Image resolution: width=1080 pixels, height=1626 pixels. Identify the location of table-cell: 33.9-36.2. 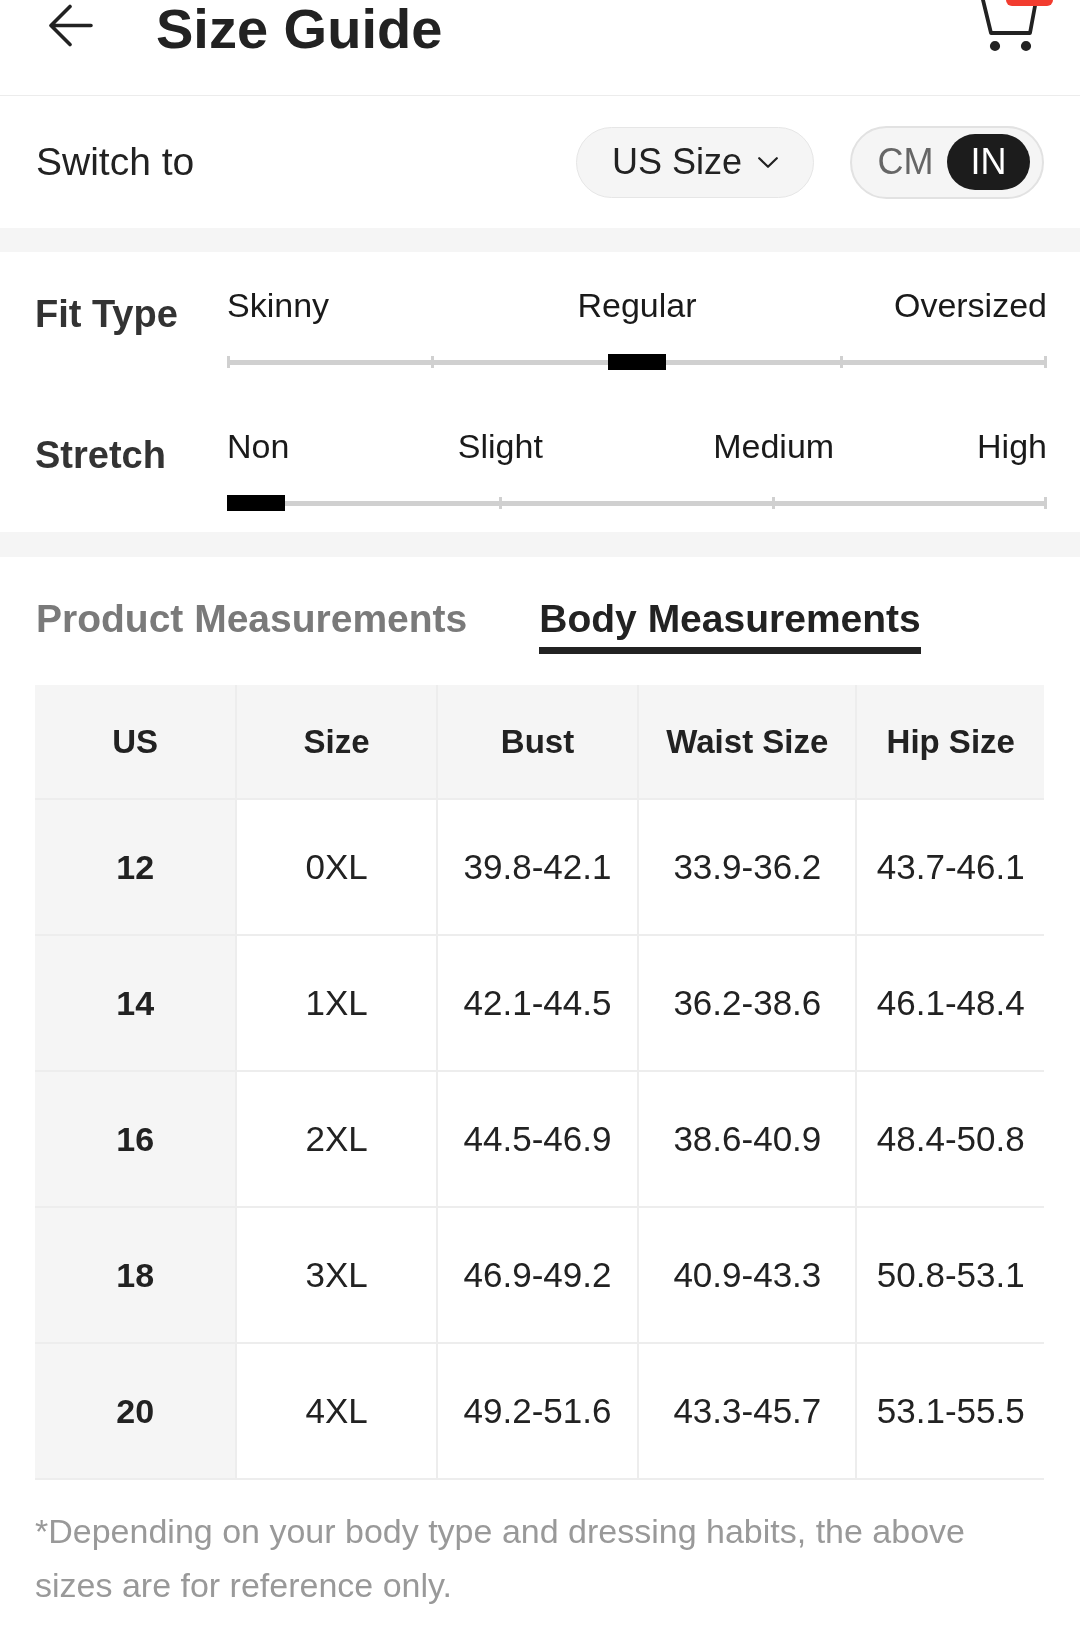
(747, 867).